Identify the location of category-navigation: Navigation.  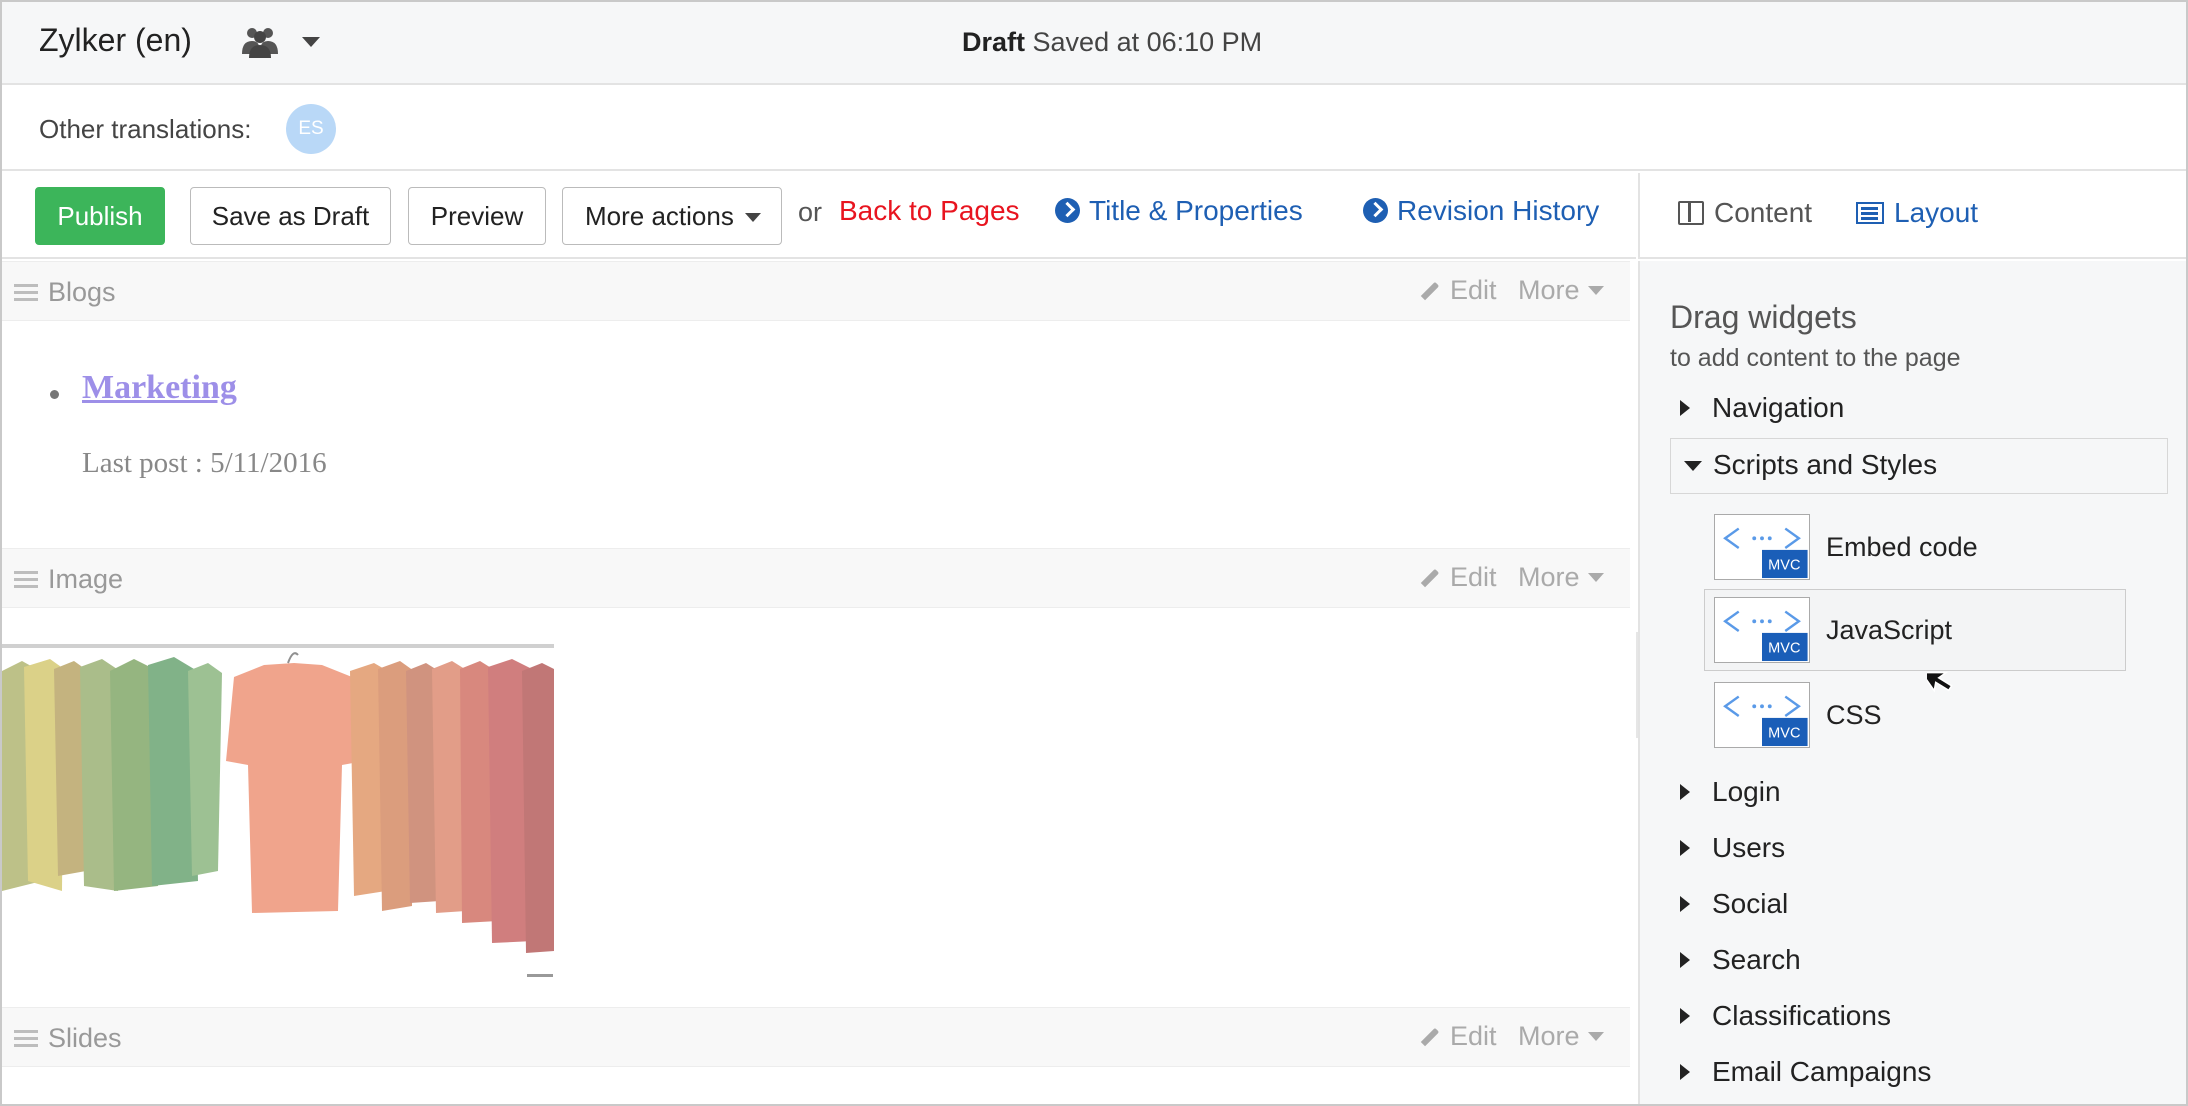
(1762, 408).